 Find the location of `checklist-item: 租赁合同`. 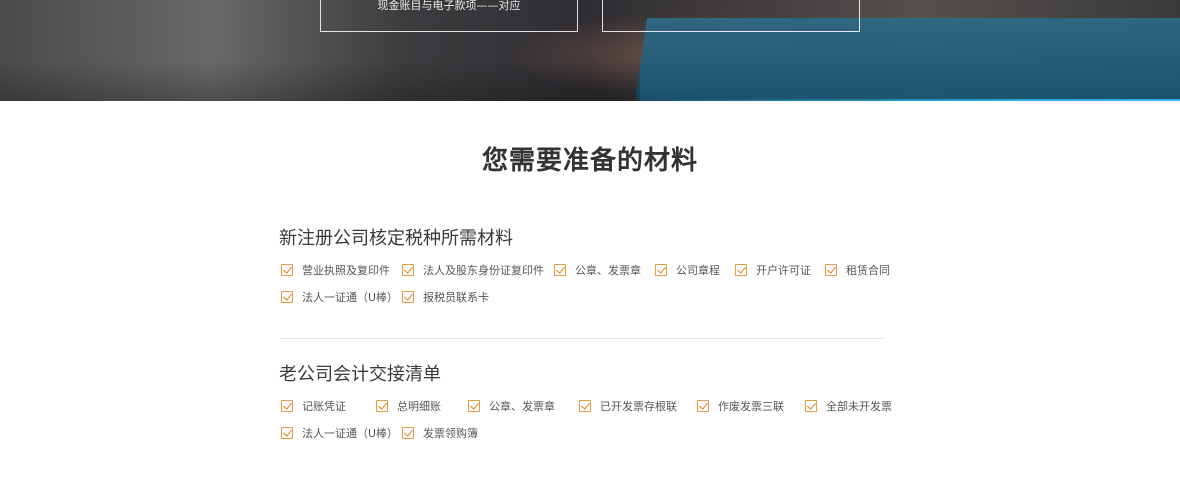

checklist-item: 租赁合同 is located at coordinates (857, 270).